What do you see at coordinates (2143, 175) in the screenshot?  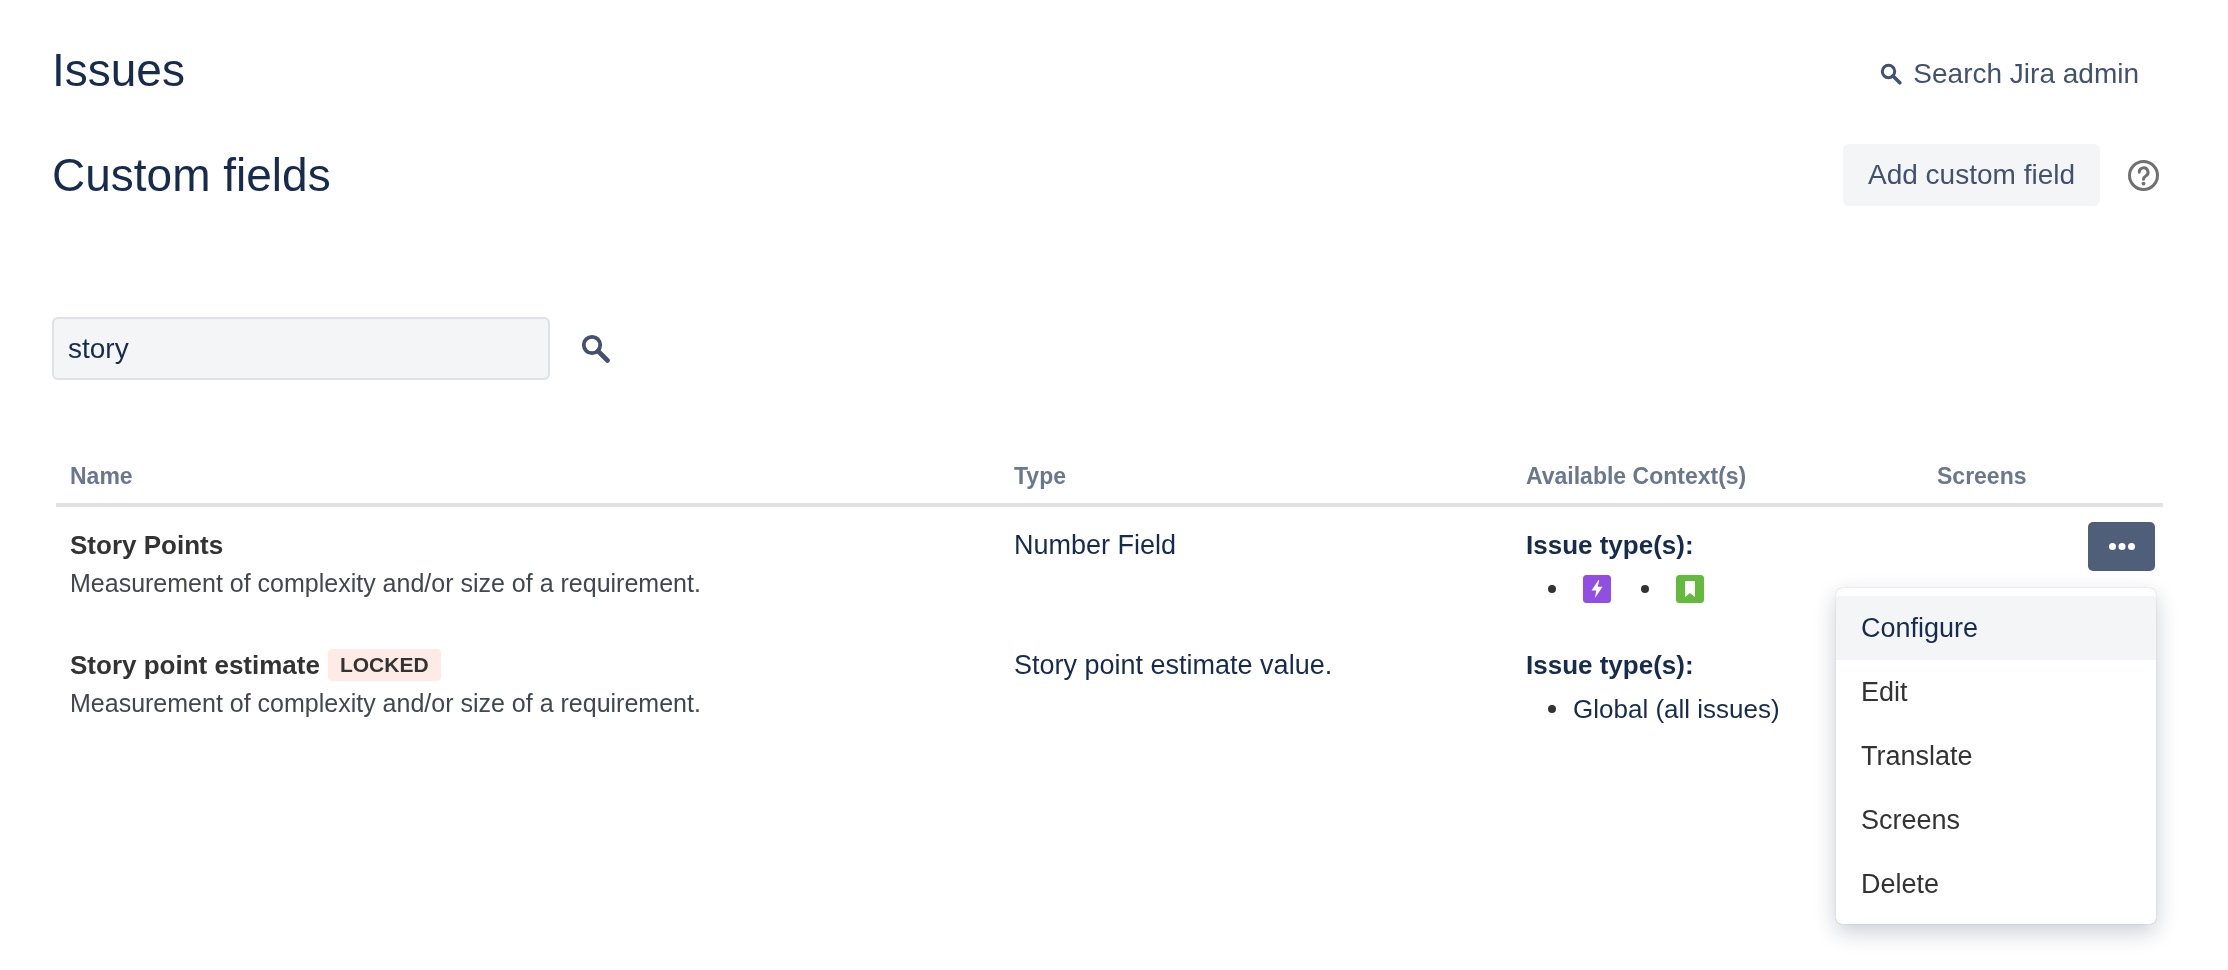 I see `help-icon` at bounding box center [2143, 175].